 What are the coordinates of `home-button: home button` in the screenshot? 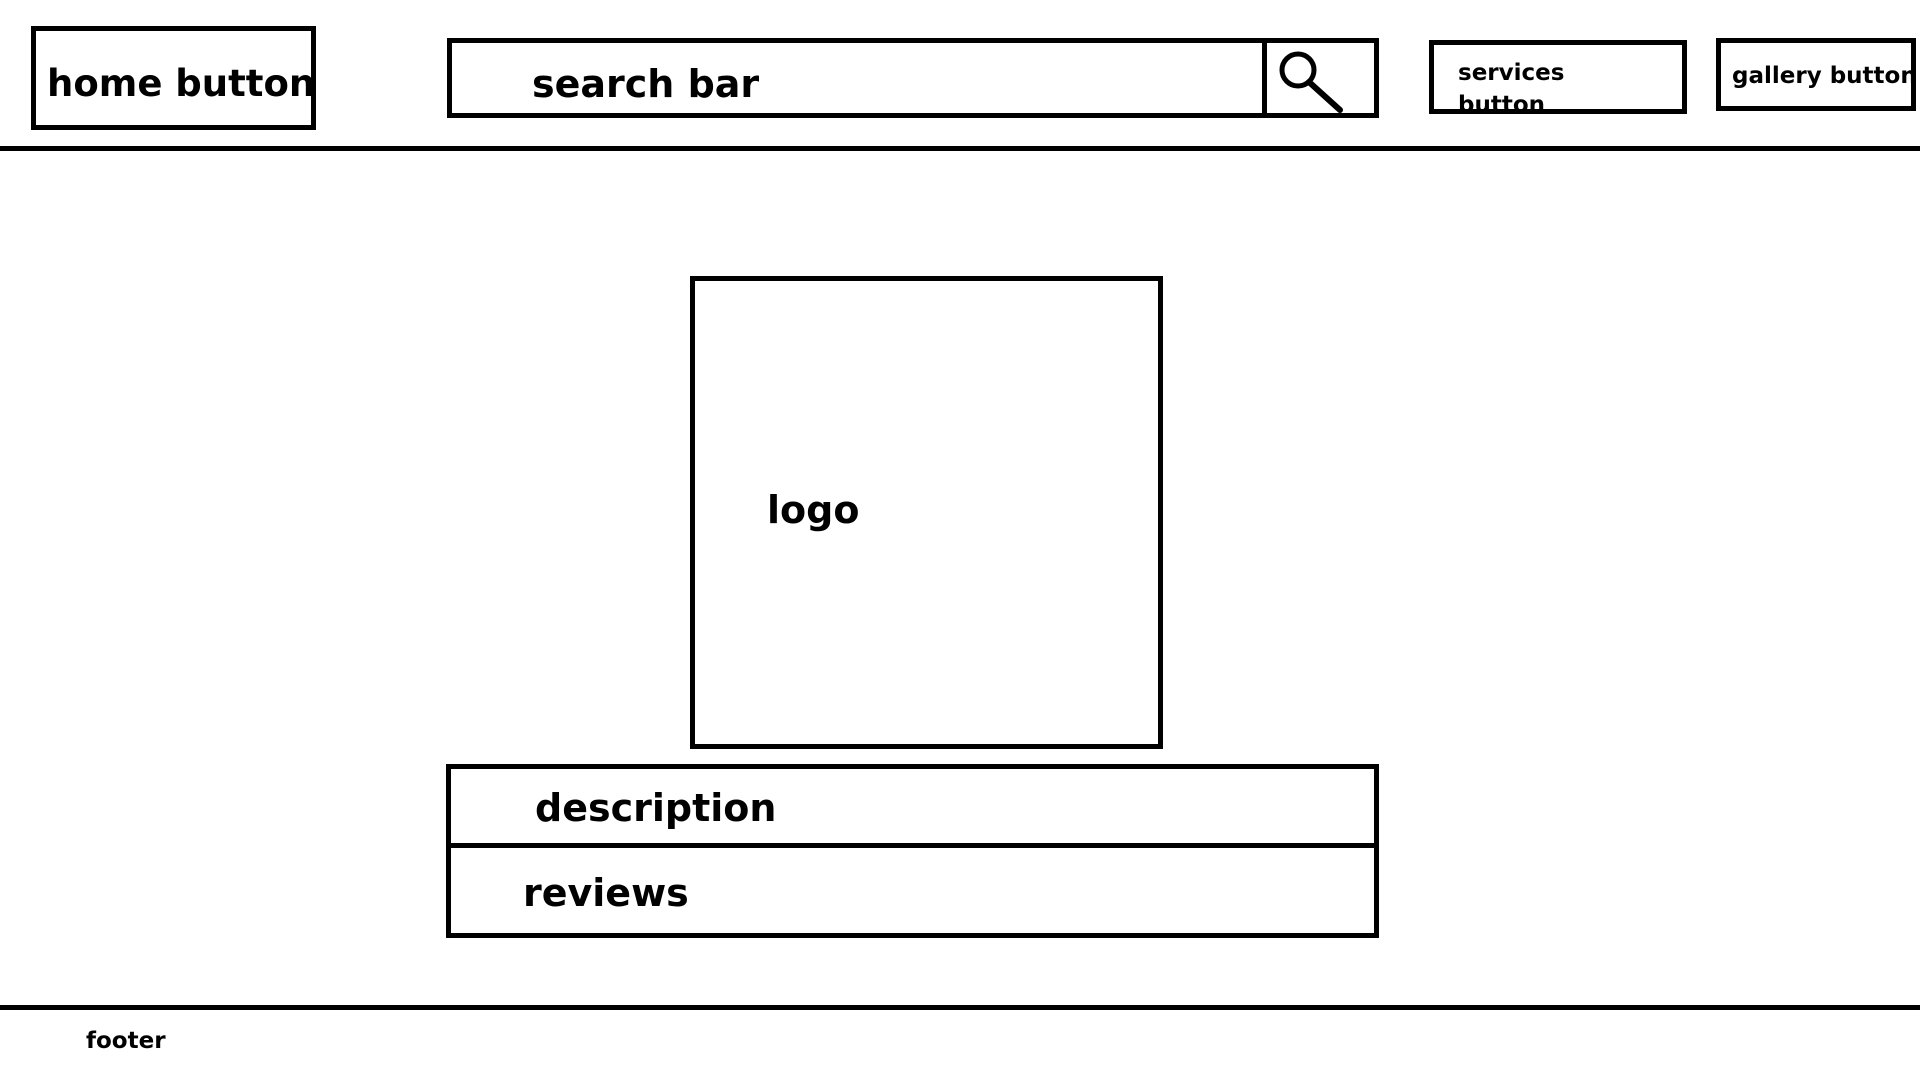 It's located at (173, 78).